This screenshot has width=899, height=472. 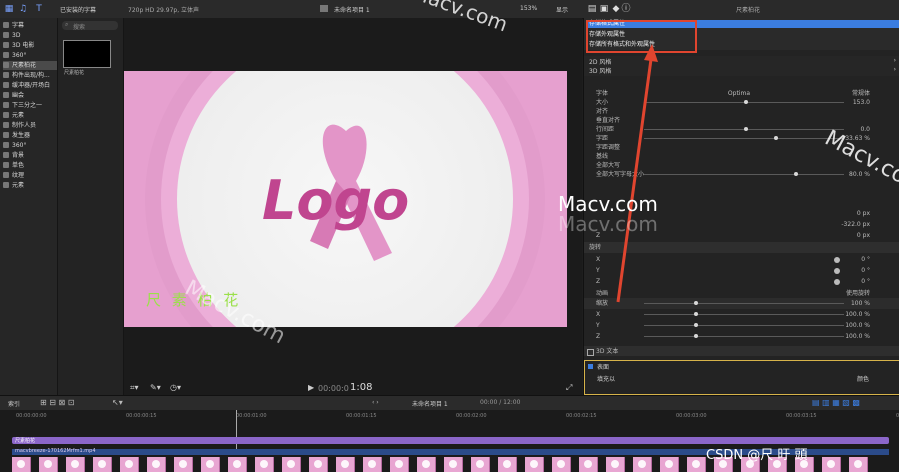 I want to click on scale-row: Y 100.0 %, so click(x=741, y=325).